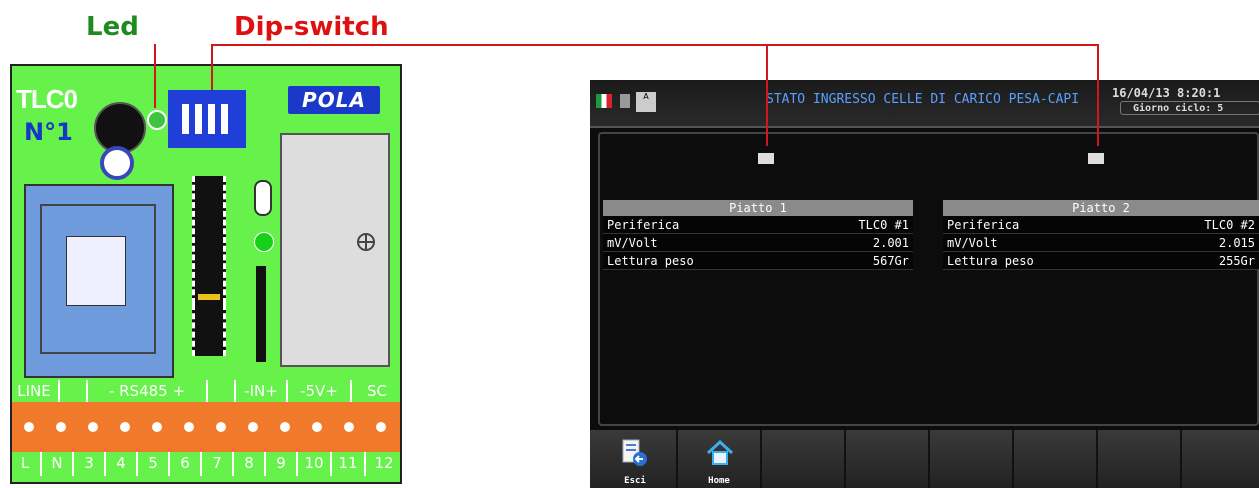  I want to click on power-led, so click(264, 242).